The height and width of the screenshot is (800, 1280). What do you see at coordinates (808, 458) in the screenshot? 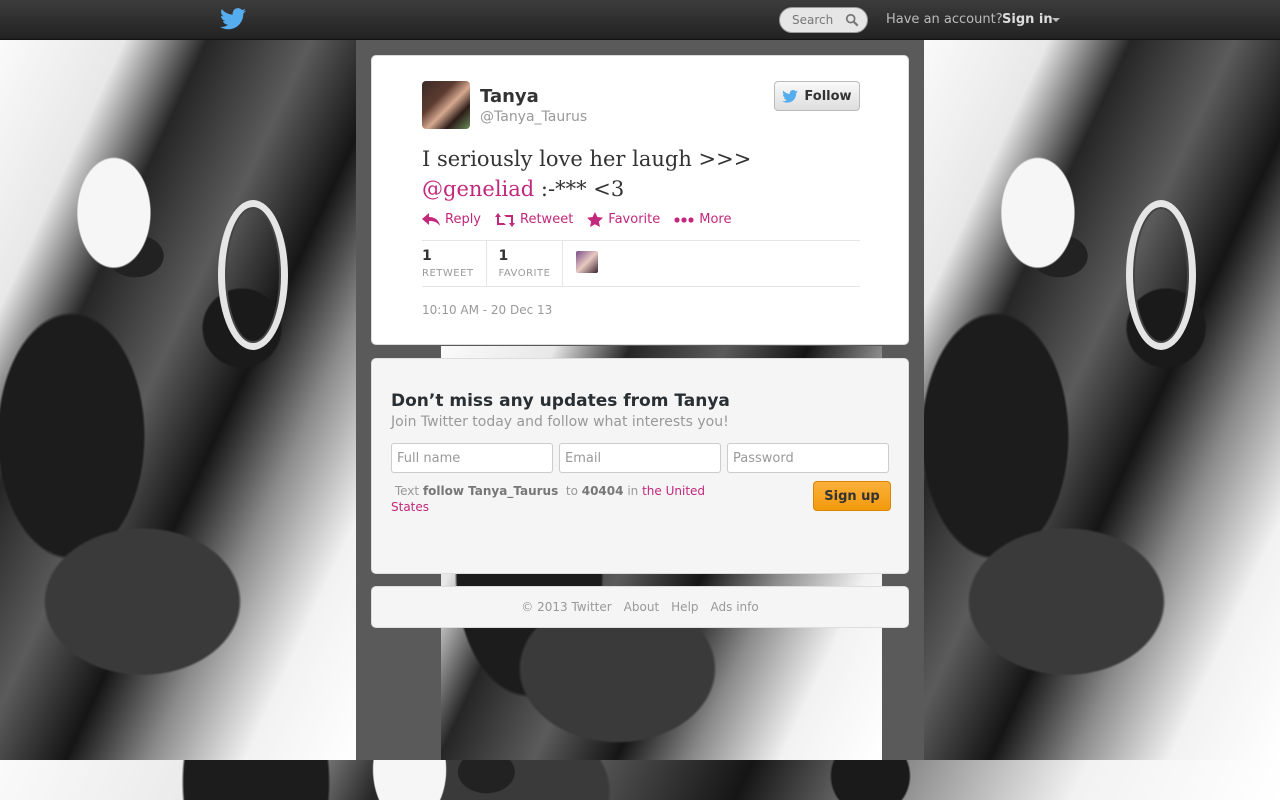
I see `password-field` at bounding box center [808, 458].